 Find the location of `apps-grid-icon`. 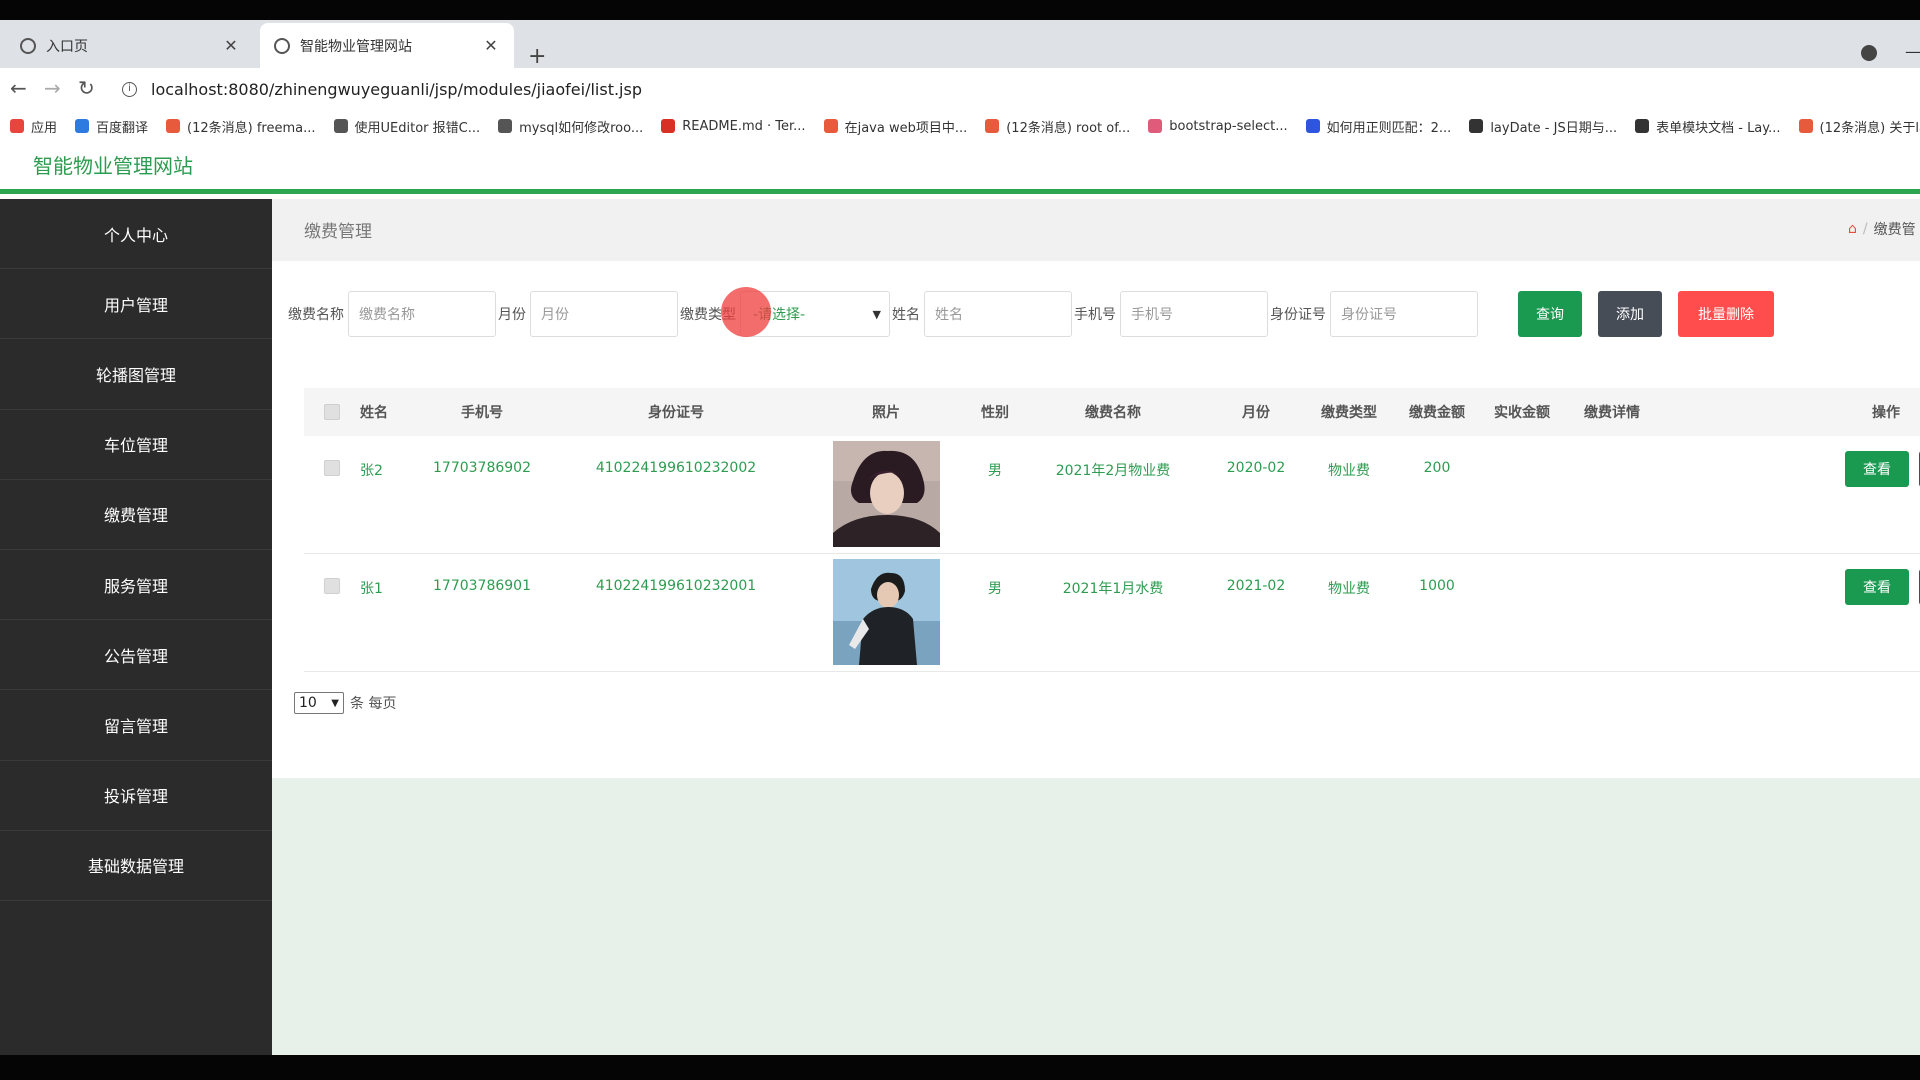

apps-grid-icon is located at coordinates (17, 126).